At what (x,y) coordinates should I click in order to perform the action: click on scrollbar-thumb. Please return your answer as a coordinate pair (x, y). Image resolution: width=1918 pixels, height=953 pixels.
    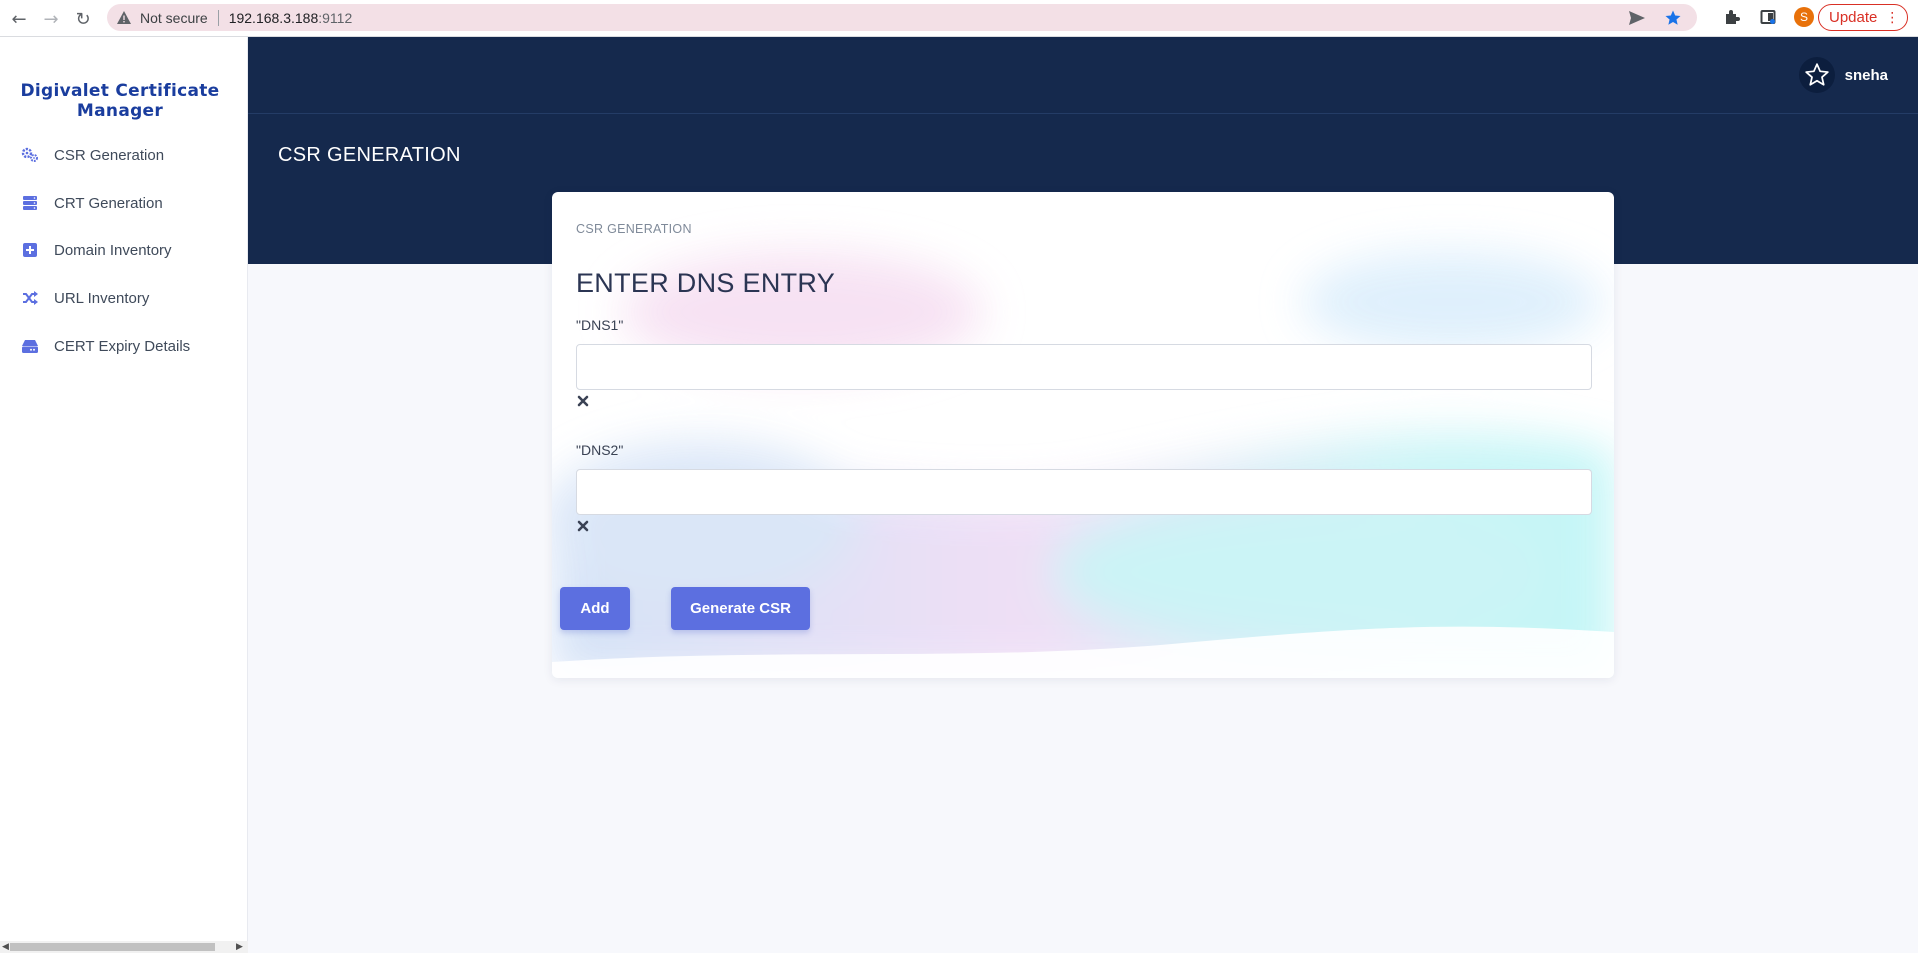
    Looking at the image, I should click on (112, 947).